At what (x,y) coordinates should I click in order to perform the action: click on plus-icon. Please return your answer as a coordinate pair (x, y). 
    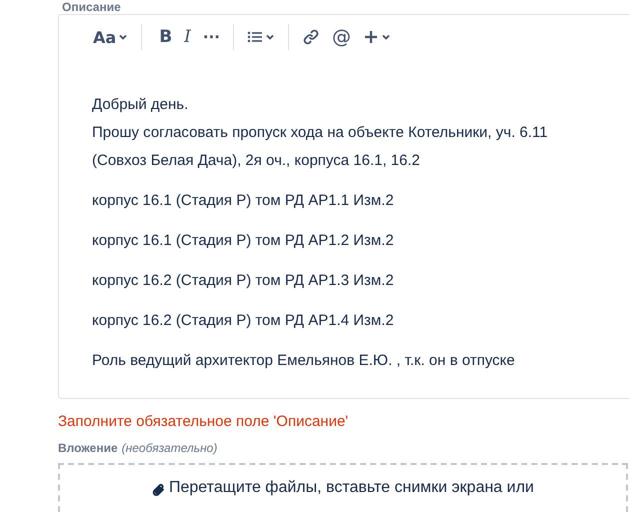
    Looking at the image, I should click on (370, 37).